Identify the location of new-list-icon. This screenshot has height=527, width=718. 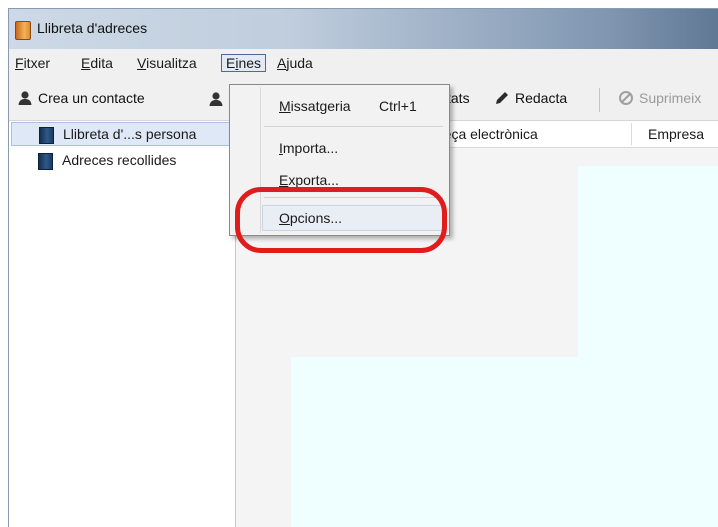
(216, 99).